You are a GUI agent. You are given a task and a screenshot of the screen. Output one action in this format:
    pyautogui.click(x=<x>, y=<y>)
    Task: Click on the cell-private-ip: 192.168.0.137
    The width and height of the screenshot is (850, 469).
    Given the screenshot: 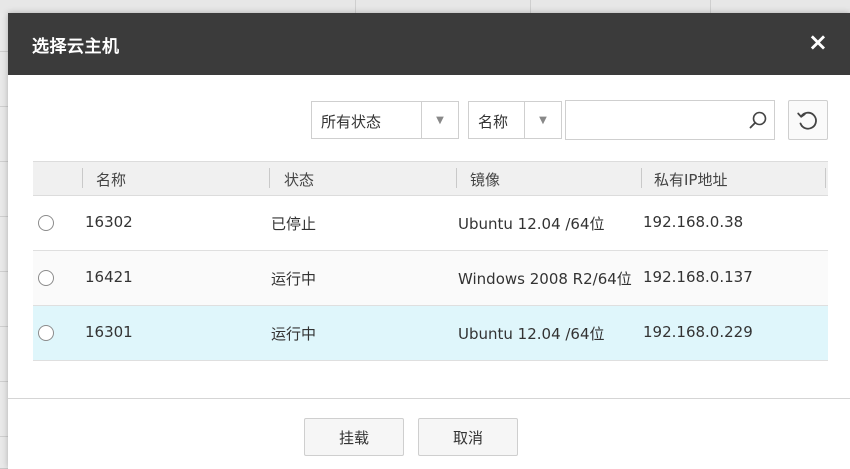 What is the action you would take?
    pyautogui.click(x=698, y=277)
    